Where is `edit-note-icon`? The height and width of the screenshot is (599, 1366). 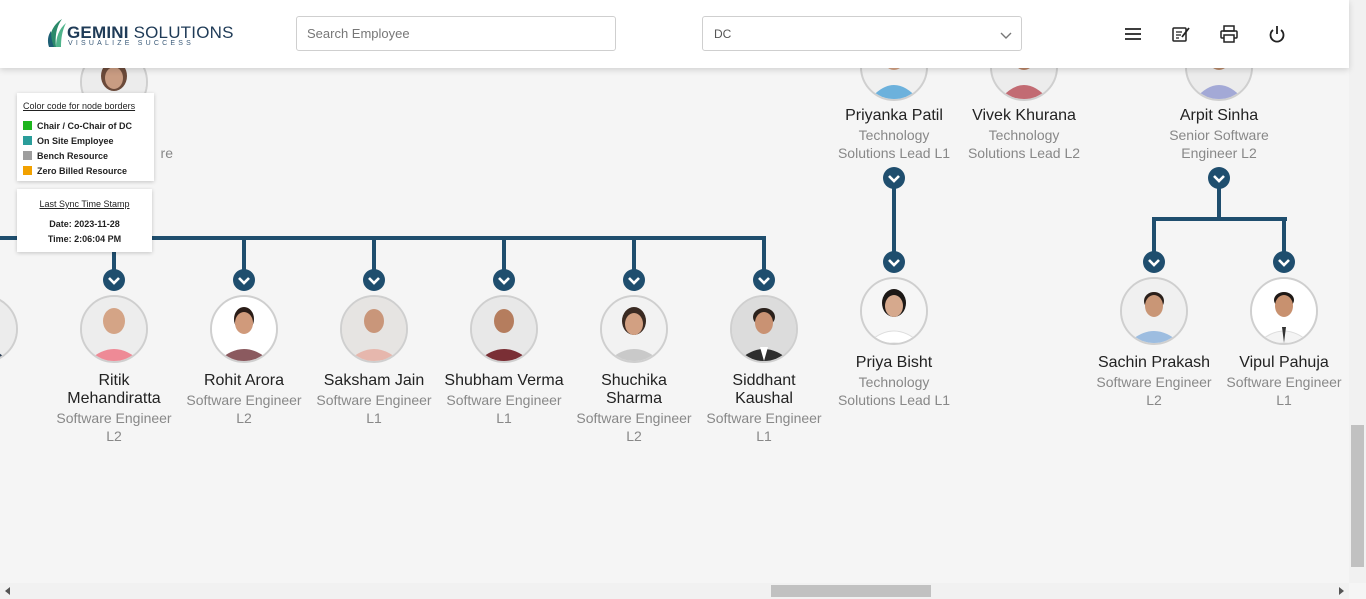 edit-note-icon is located at coordinates (1181, 34).